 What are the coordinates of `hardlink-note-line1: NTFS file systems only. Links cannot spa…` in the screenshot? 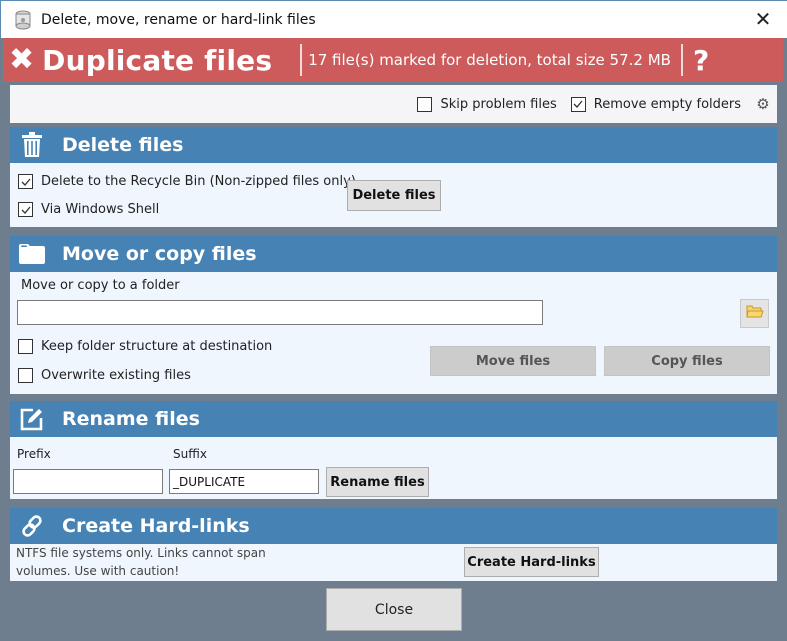 It's located at (141, 553).